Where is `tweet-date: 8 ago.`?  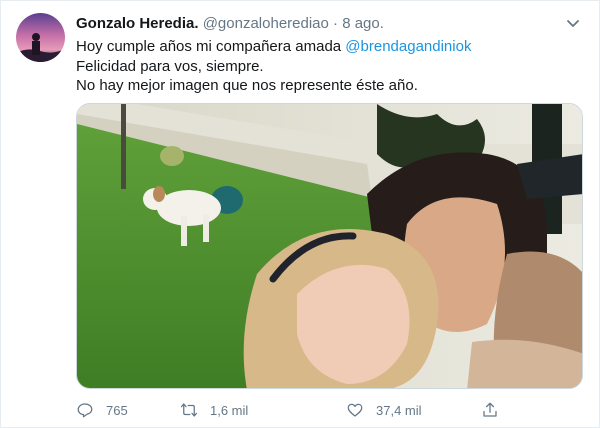
tweet-date: 8 ago. is located at coordinates (363, 23).